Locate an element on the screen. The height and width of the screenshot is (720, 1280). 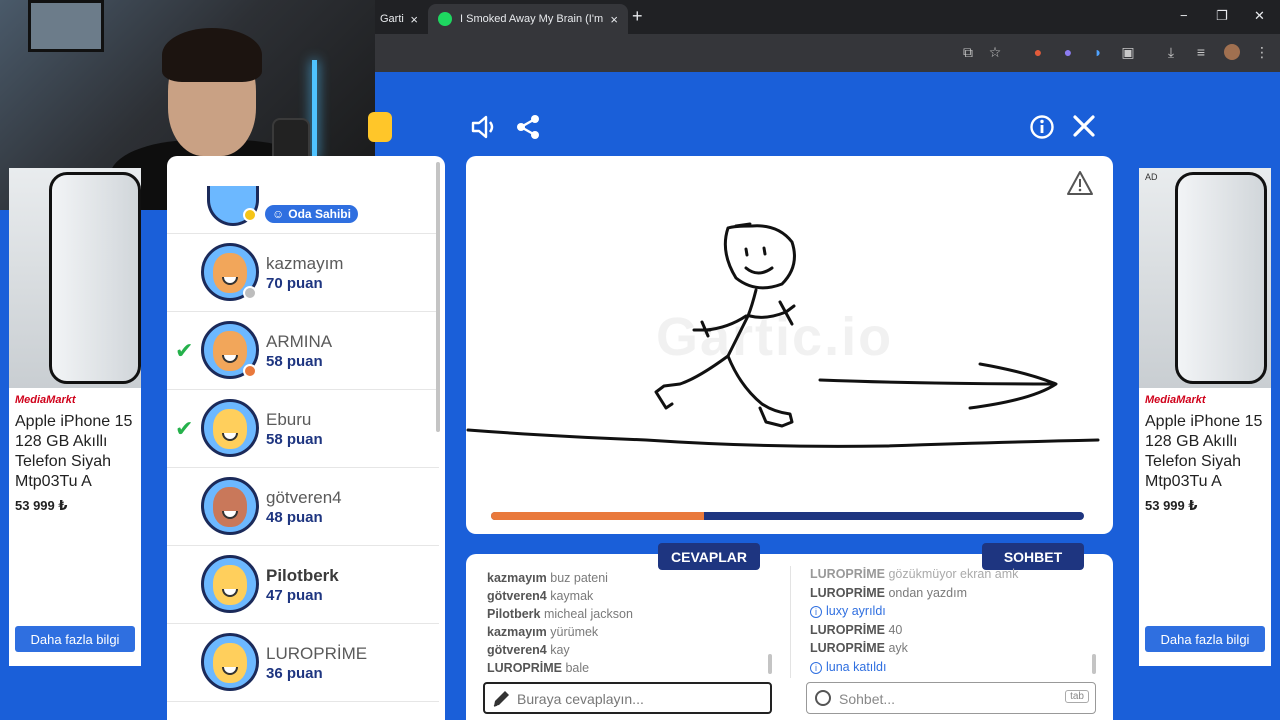
player-row: LUROPRİME 36 puan is located at coordinates (303, 663).